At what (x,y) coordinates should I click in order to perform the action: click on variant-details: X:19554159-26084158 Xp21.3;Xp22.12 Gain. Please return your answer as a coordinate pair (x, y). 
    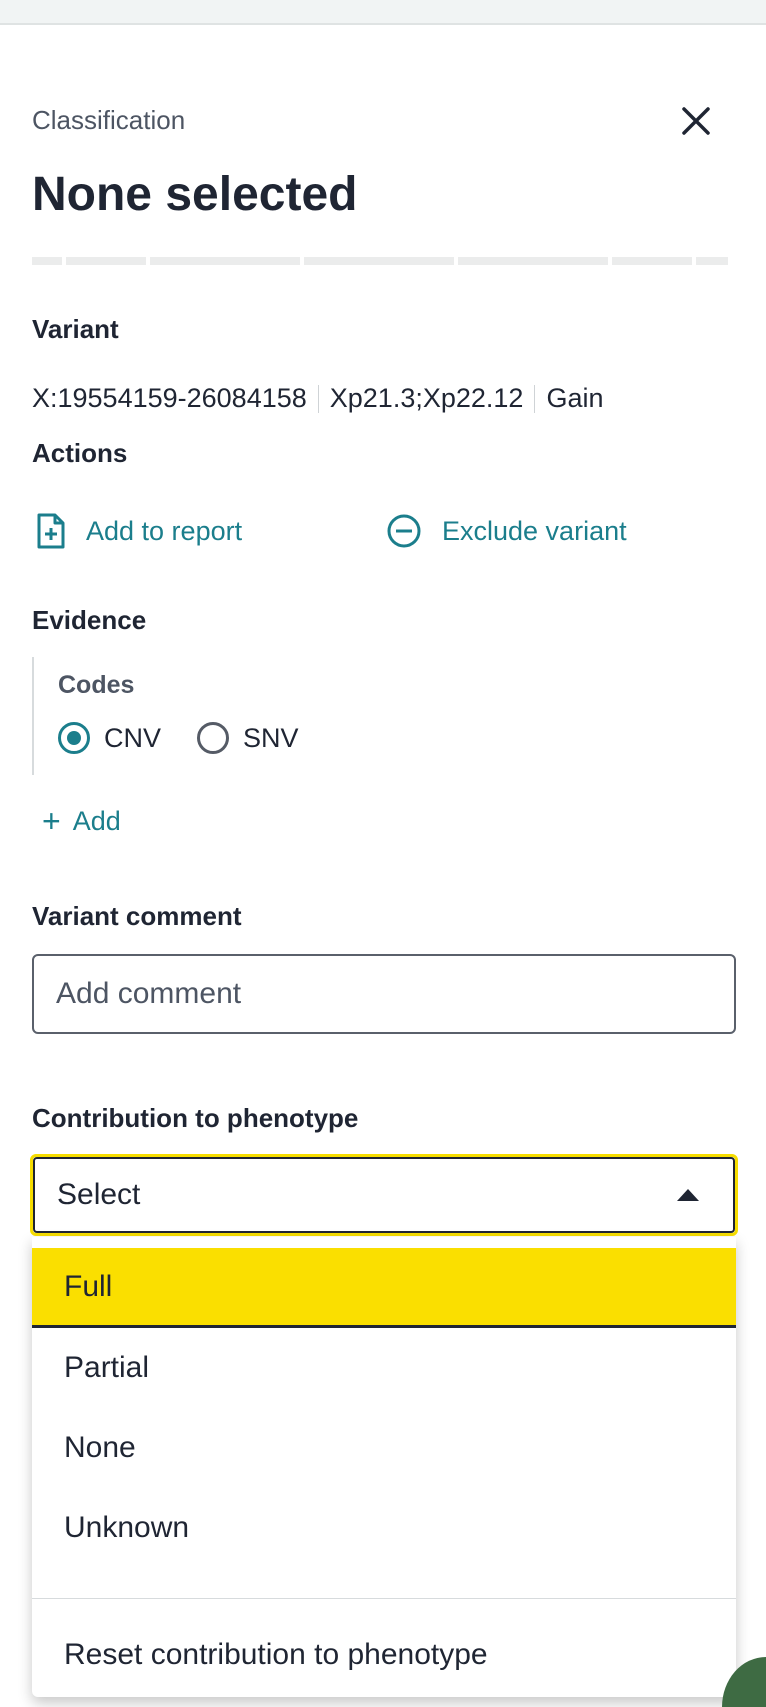
    Looking at the image, I should click on (317, 398).